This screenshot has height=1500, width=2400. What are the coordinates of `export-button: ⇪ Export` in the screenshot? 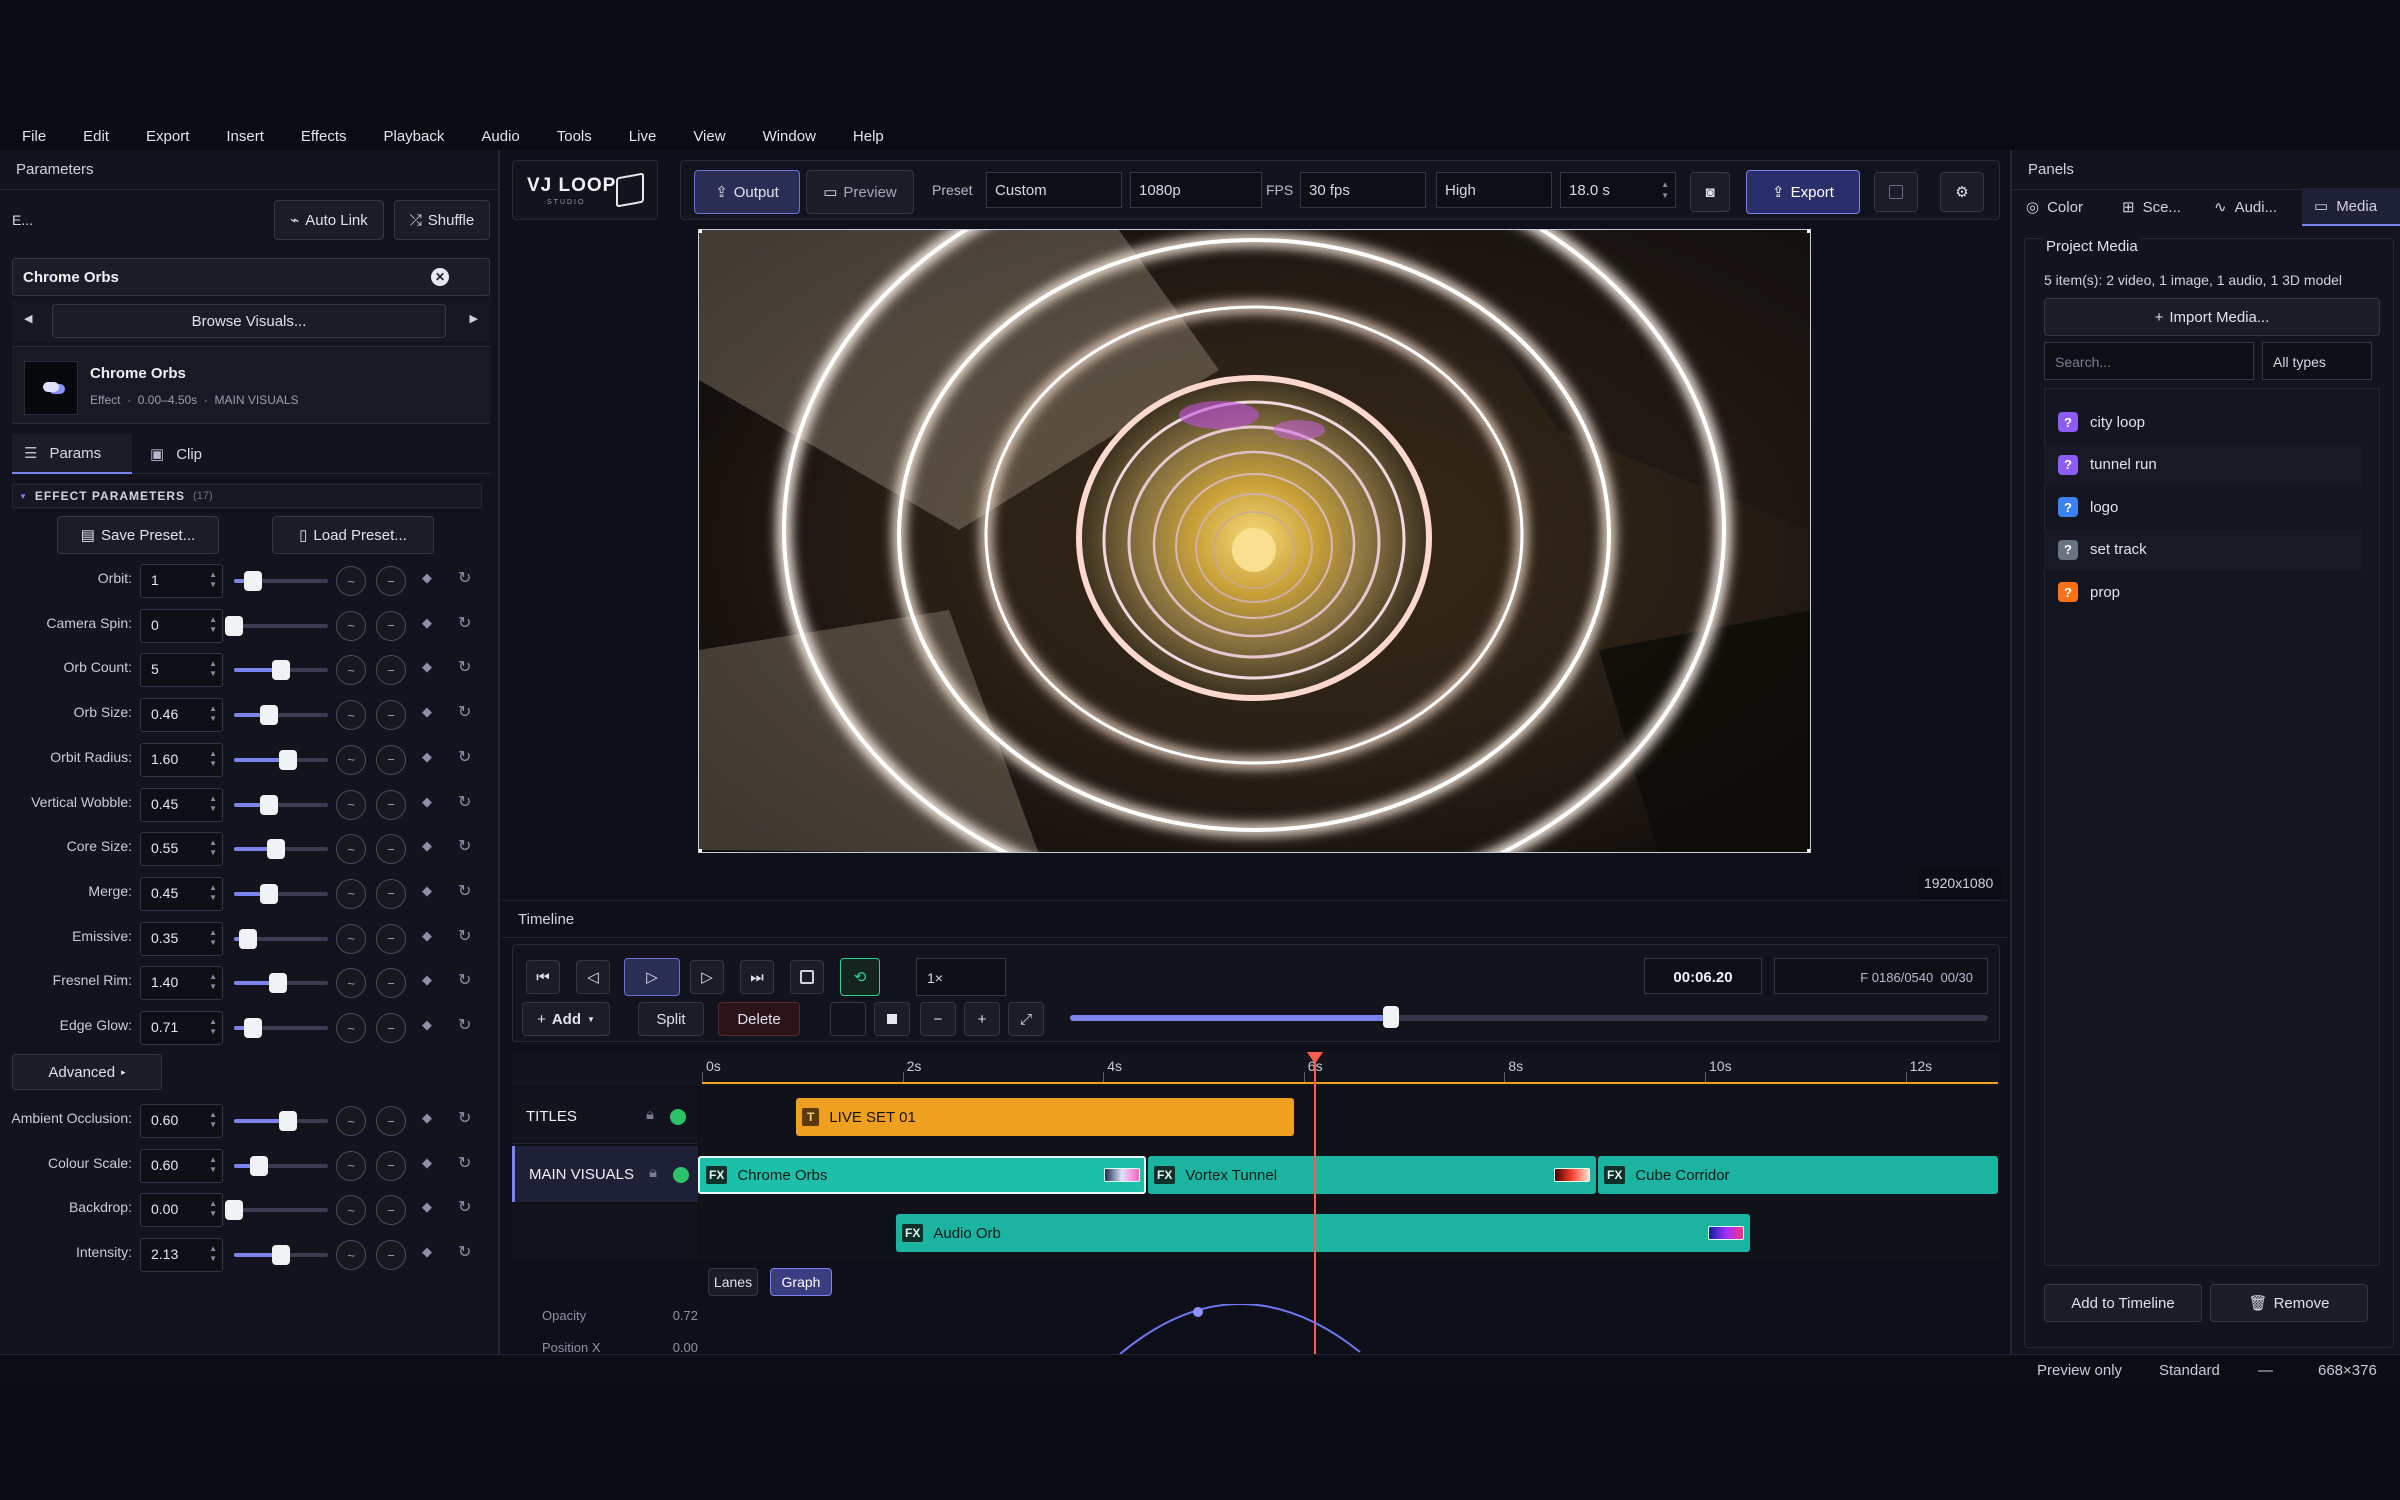 It's located at (1803, 192).